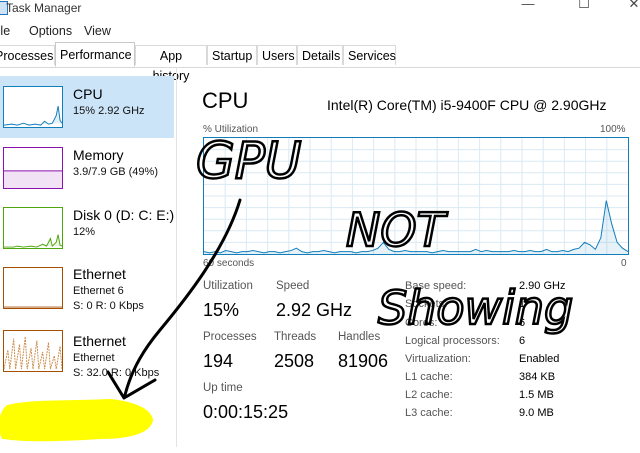 The height and width of the screenshot is (453, 640). Describe the element at coordinates (176, 257) in the screenshot. I see `sidebar-divider` at that location.